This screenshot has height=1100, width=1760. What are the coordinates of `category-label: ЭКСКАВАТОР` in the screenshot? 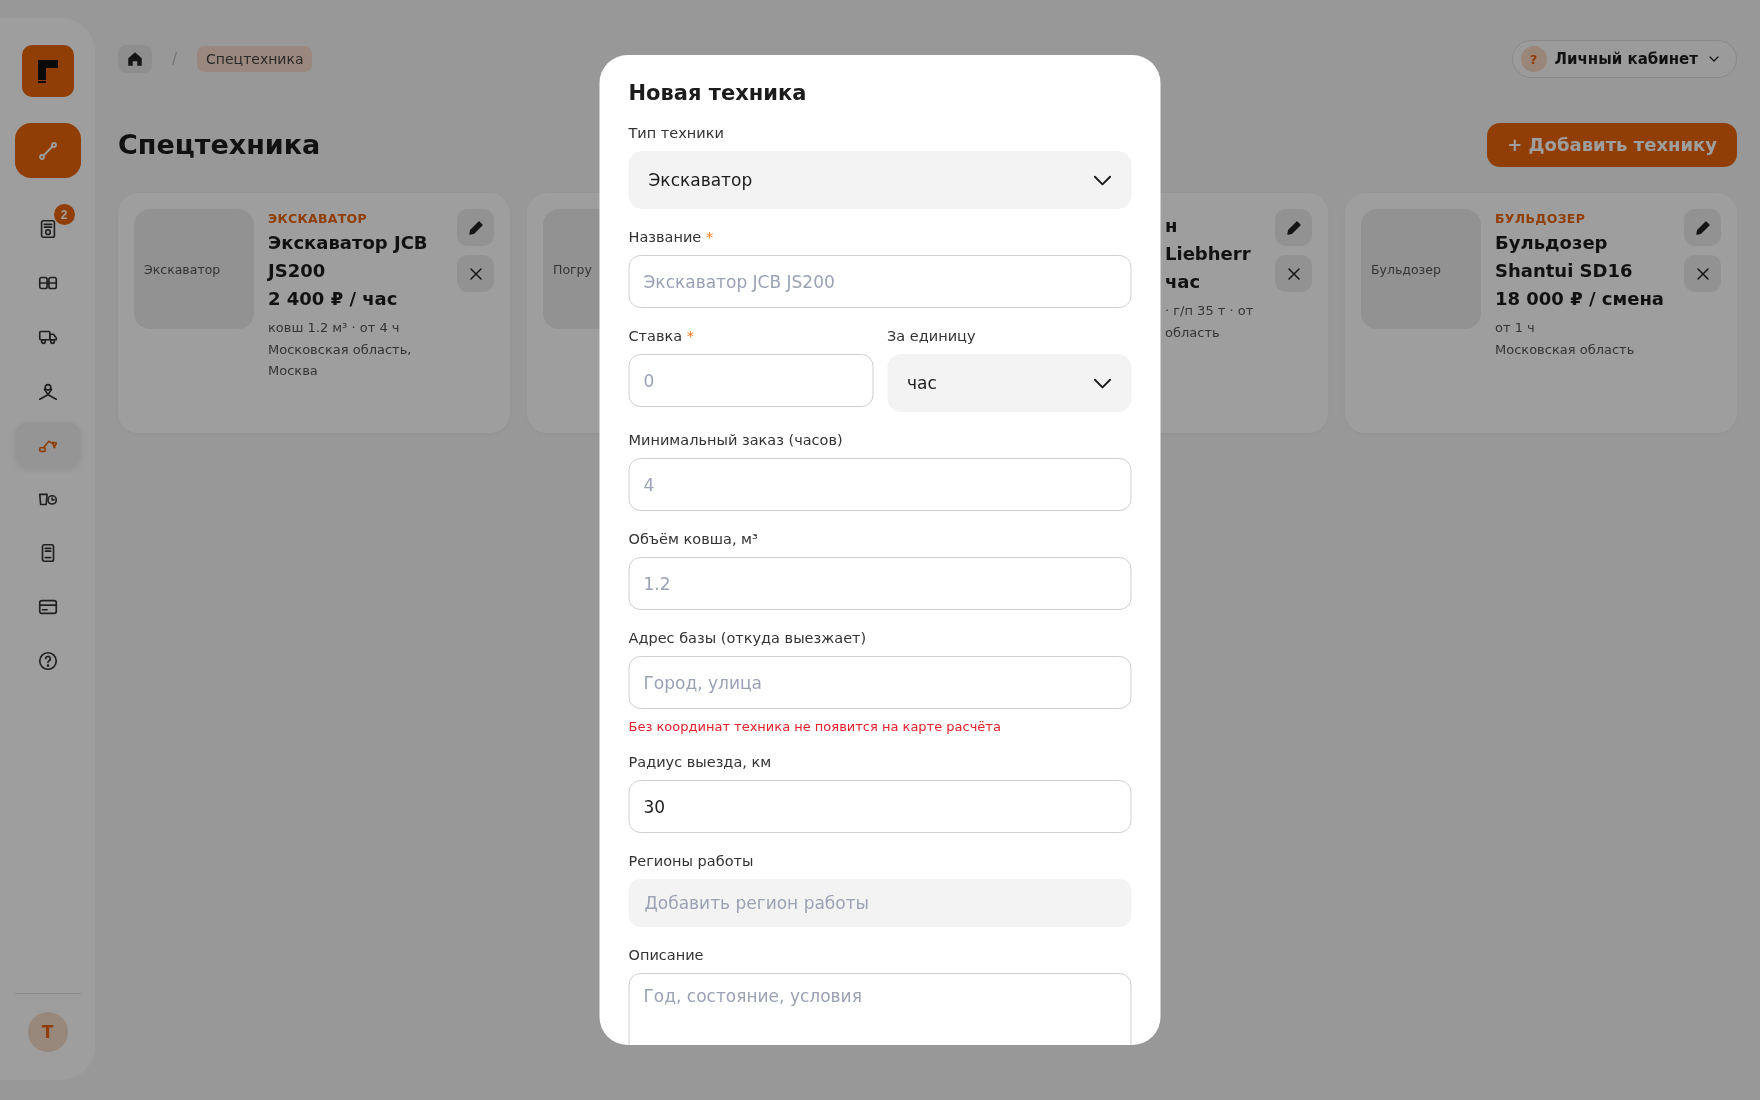 It's located at (318, 218).